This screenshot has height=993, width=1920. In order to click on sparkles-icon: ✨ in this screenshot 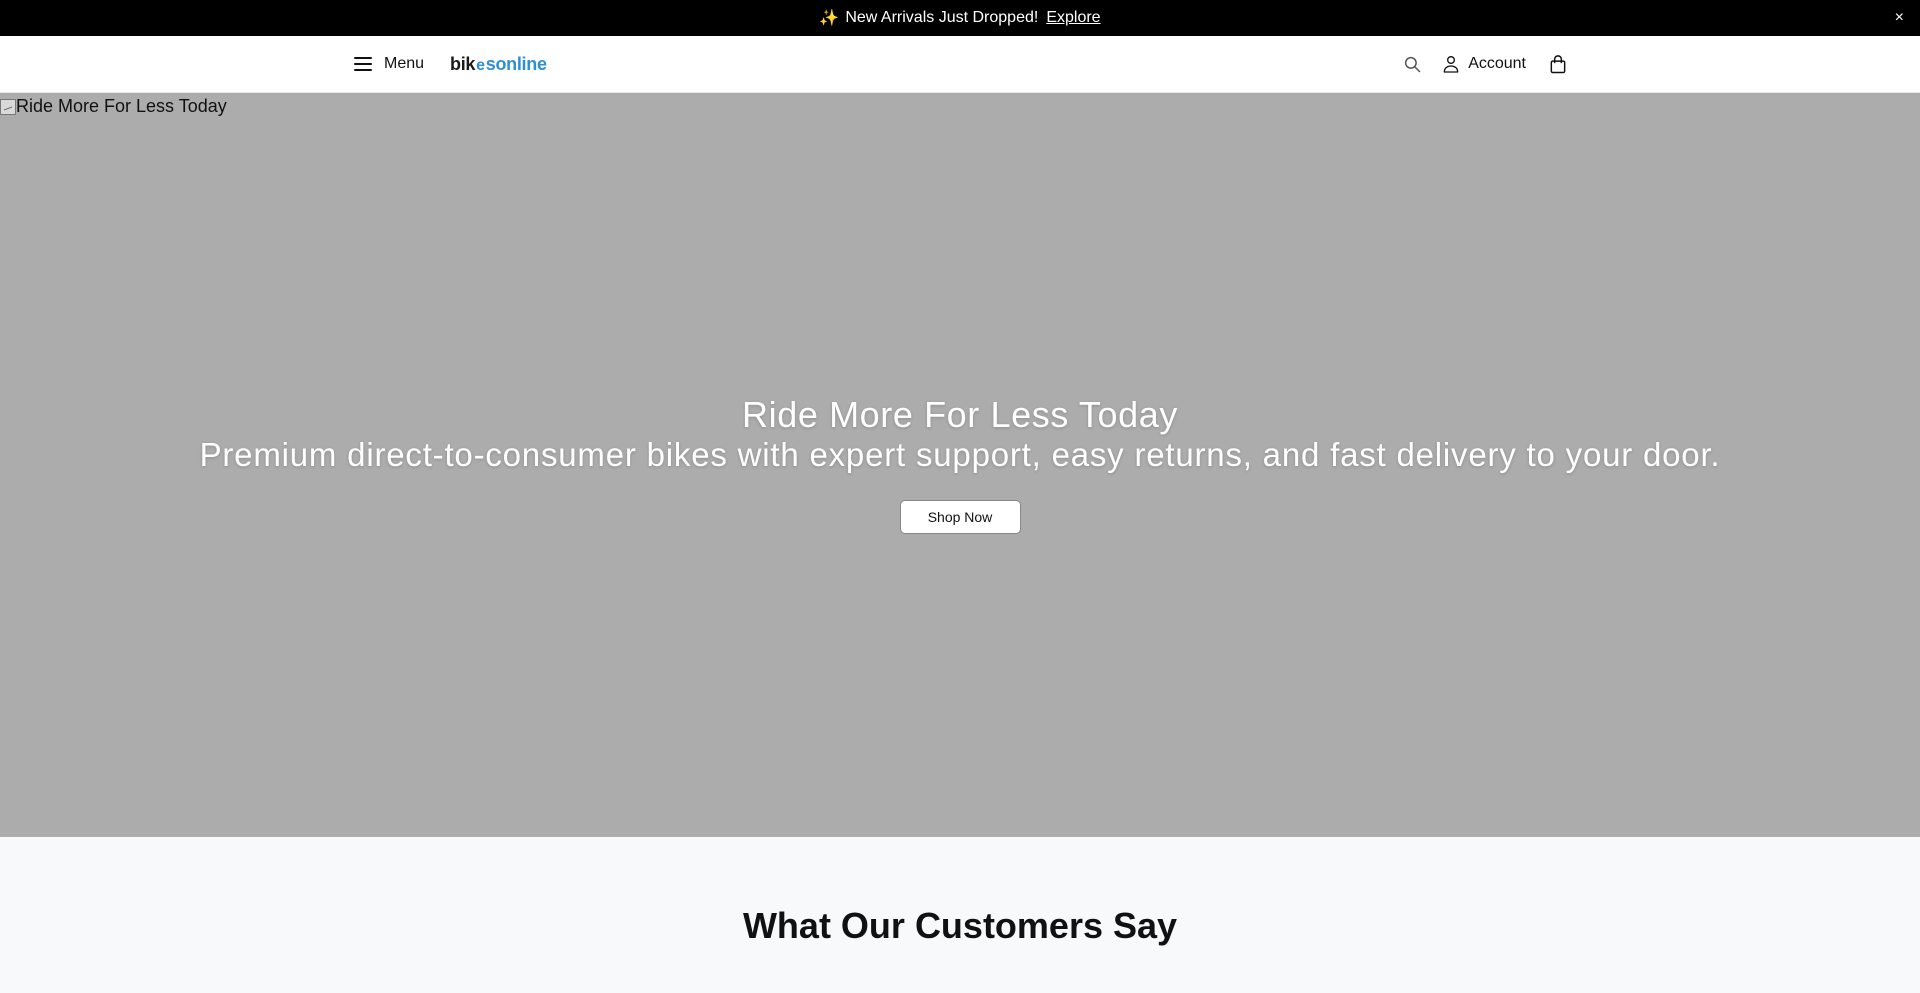, I will do `click(829, 18)`.